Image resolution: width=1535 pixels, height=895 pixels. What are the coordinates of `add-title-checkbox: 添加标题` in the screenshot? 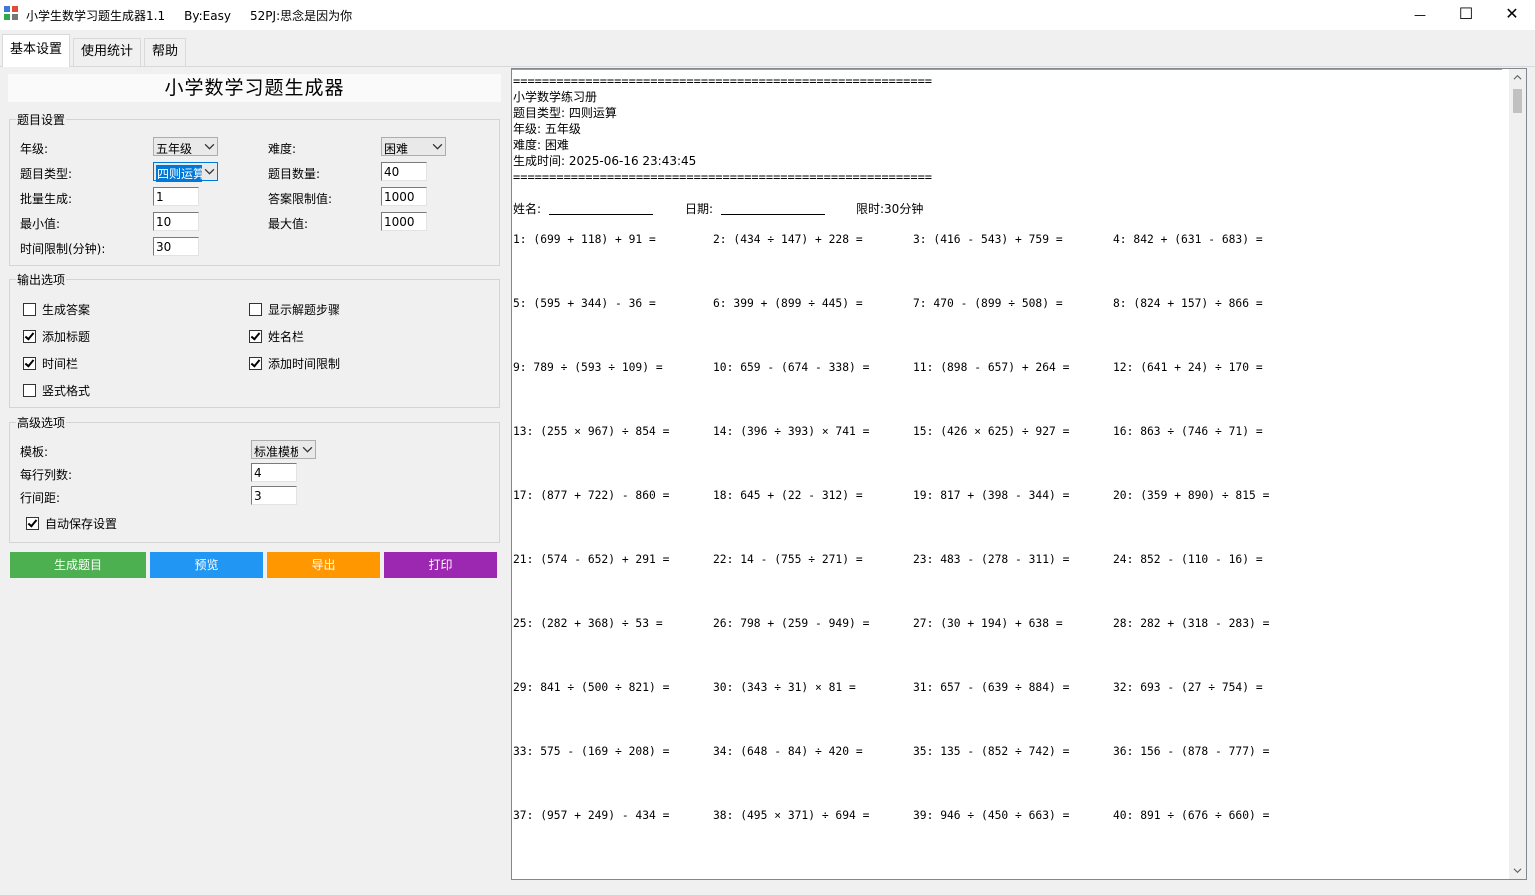 It's located at (56, 336).